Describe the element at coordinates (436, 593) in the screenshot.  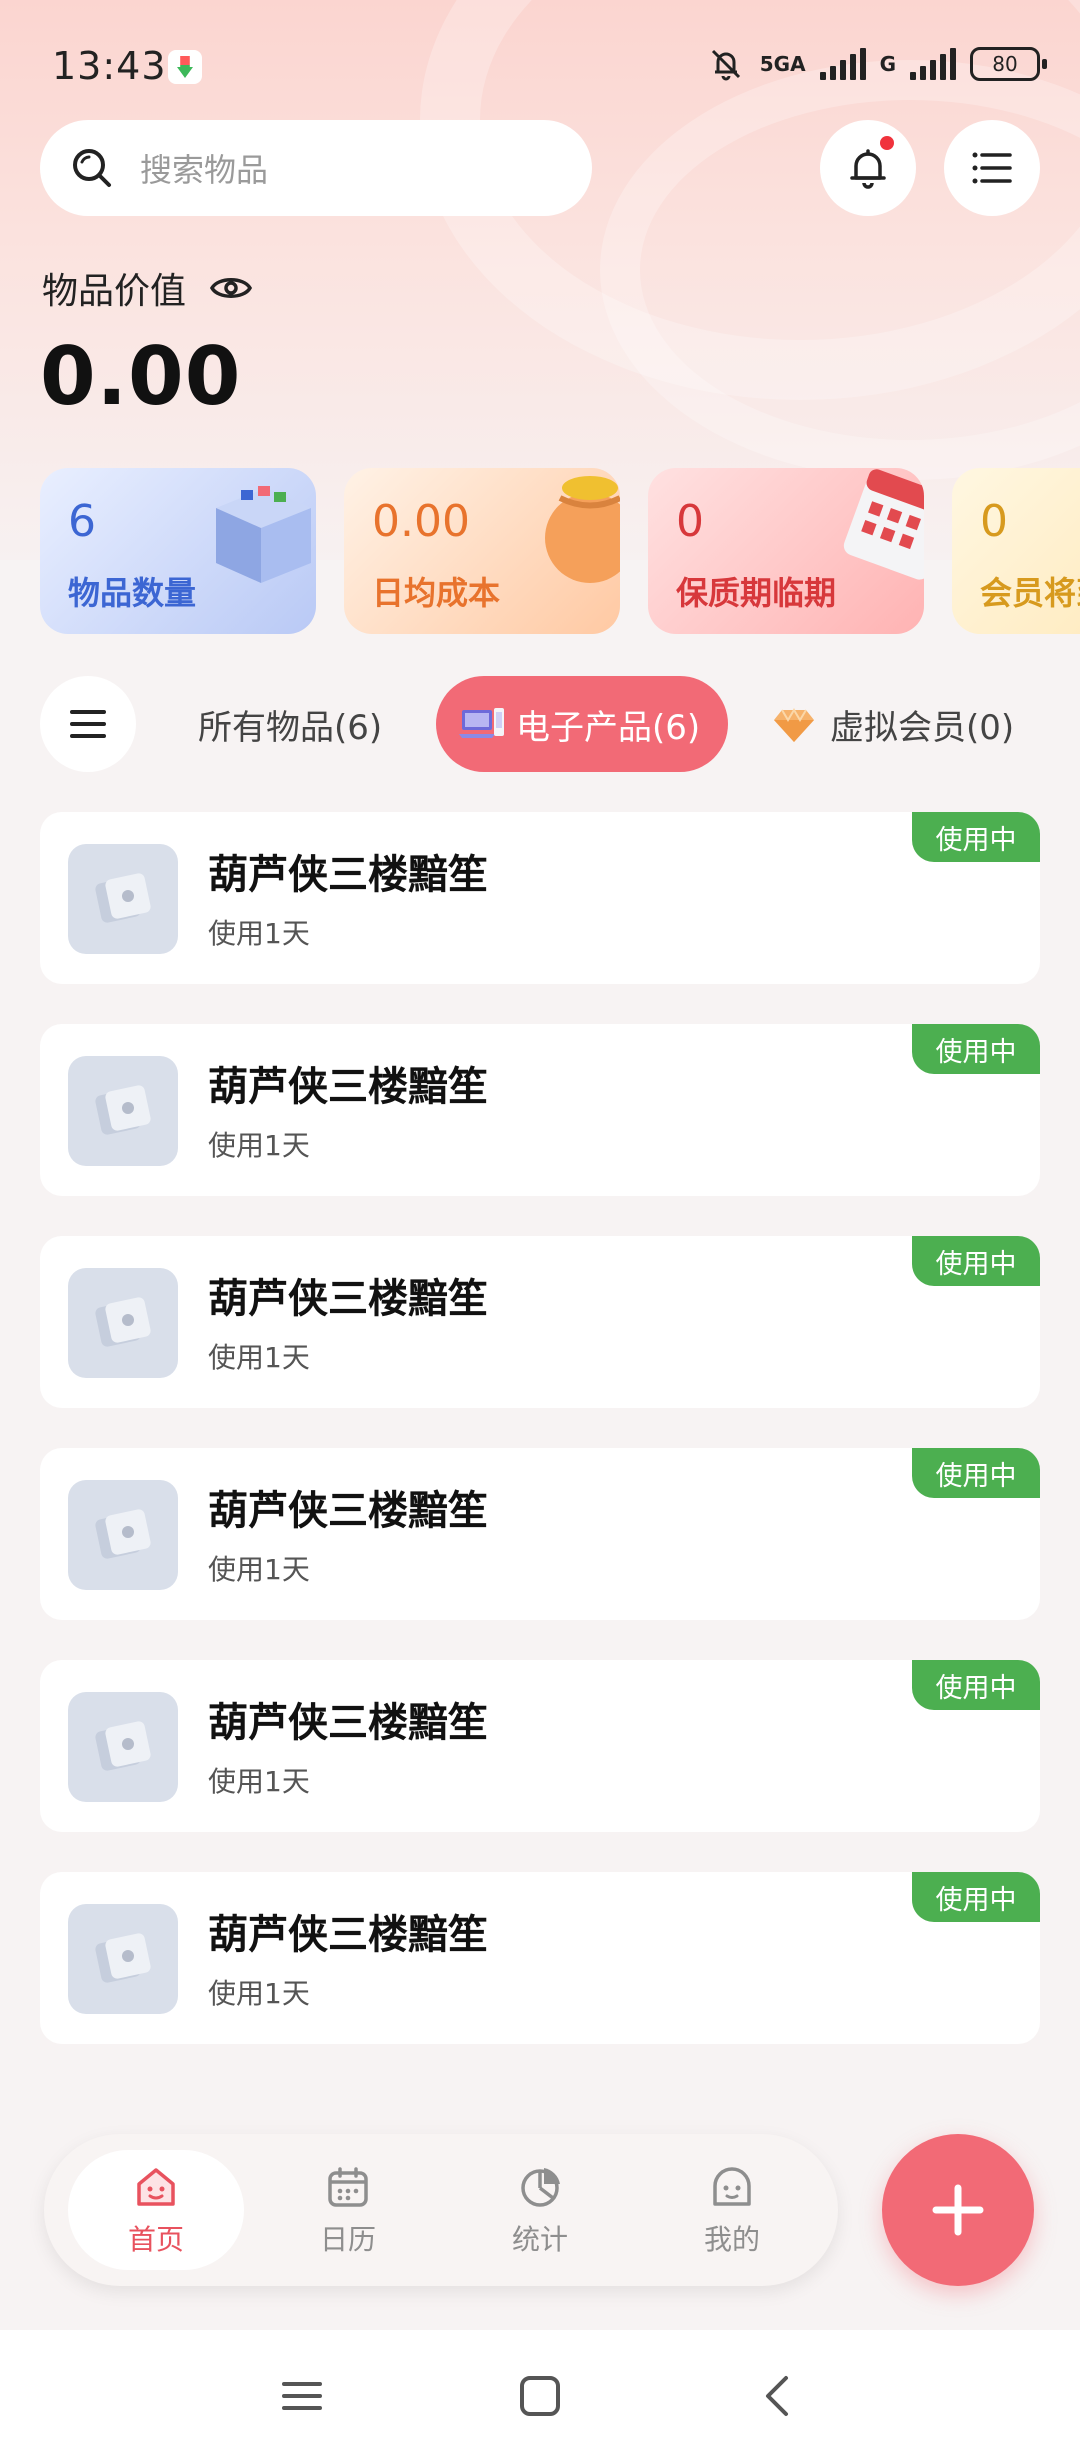
I see `stat-label: 日均成本` at that location.